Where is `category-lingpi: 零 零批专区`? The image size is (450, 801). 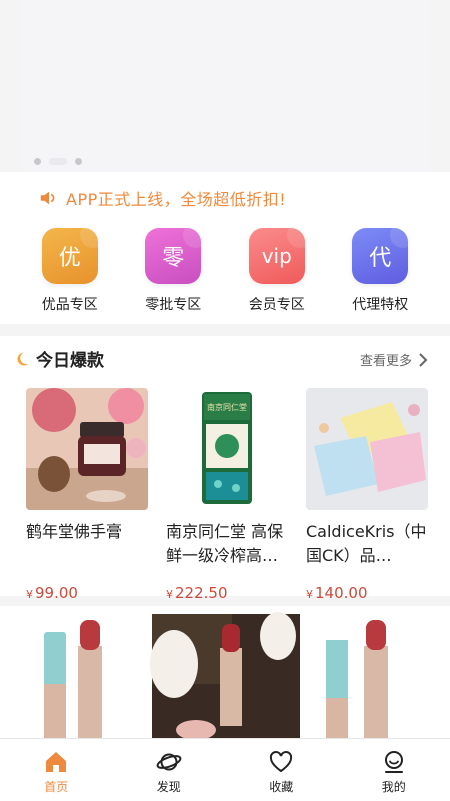 category-lingpi: 零 零批专区 is located at coordinates (173, 271).